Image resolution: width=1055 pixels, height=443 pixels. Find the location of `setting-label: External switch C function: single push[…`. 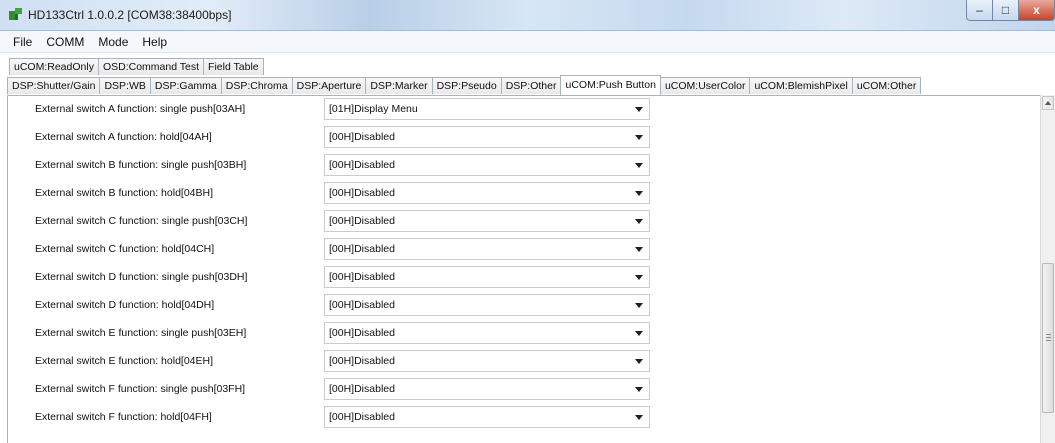

setting-label: External switch C function: single push[… is located at coordinates (141, 221).